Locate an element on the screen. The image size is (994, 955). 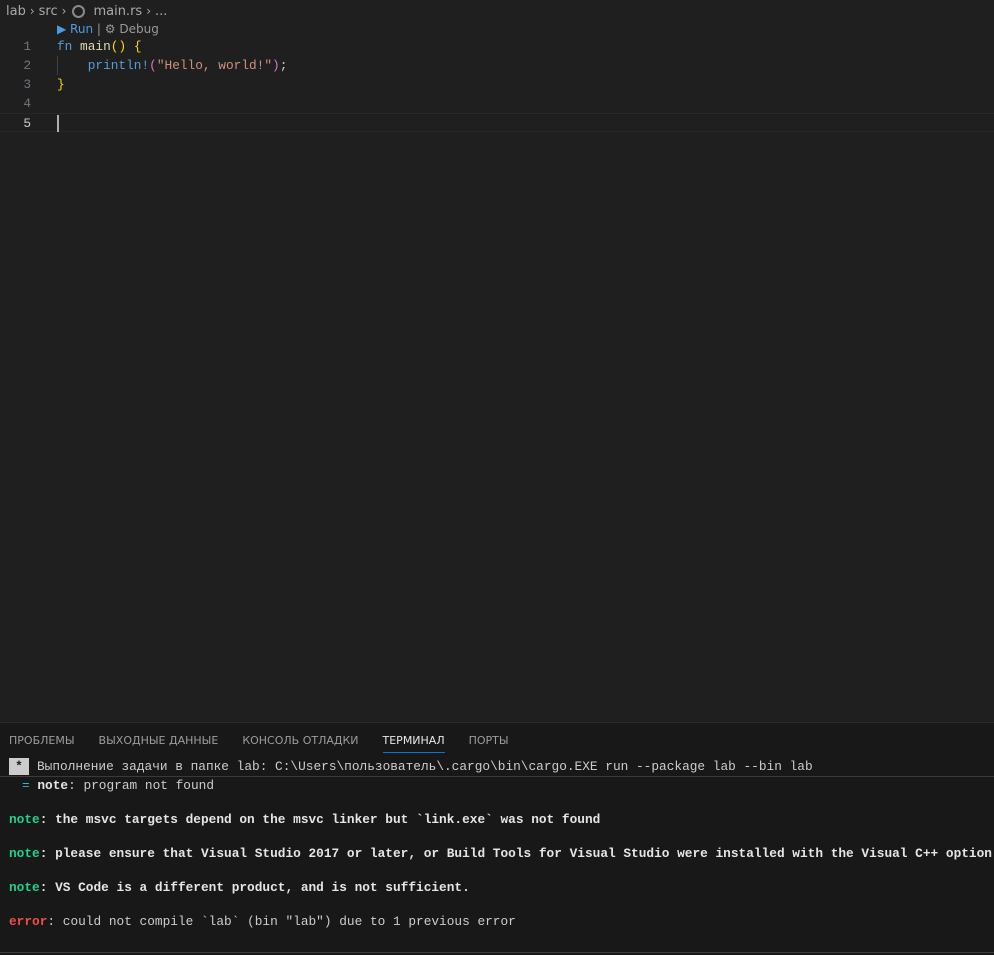
tab-output: ВЫХОДНЫЕ ДАННЫЕ is located at coordinates (159, 741).